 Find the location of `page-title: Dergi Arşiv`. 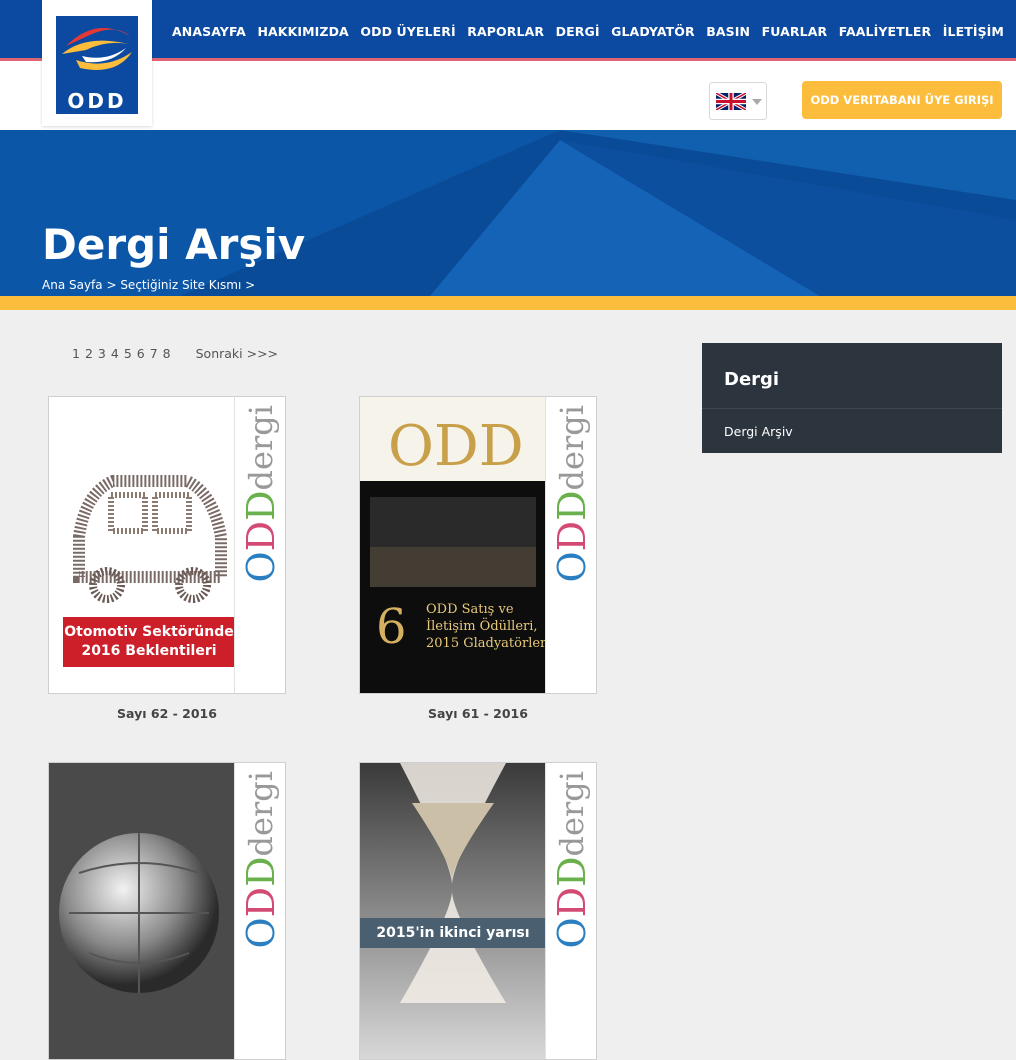

page-title: Dergi Arşiv is located at coordinates (174, 244).